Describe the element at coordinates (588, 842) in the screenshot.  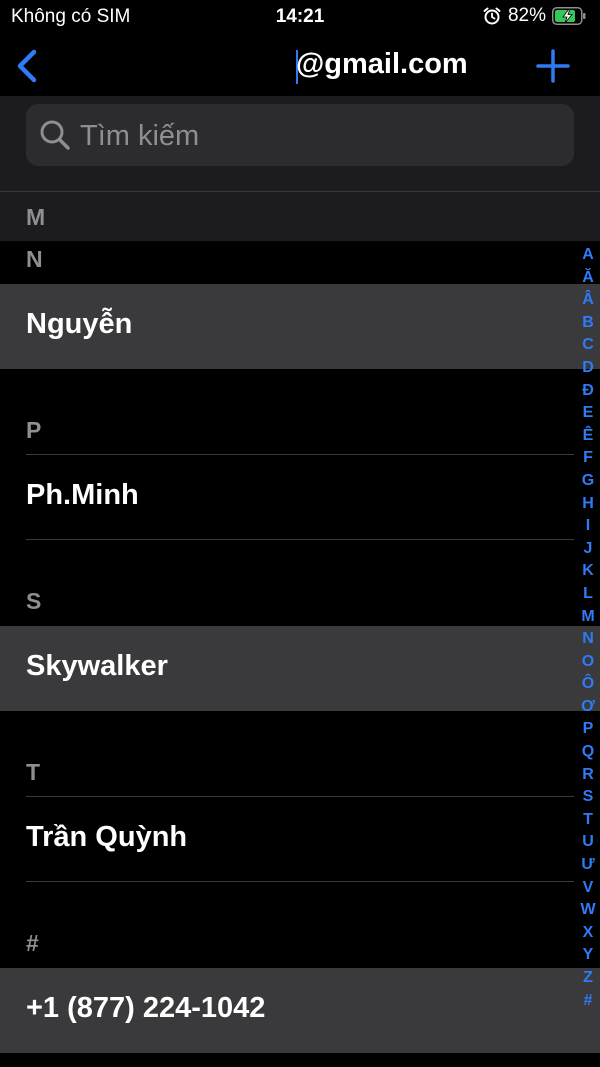
I see `index-letter: U` at that location.